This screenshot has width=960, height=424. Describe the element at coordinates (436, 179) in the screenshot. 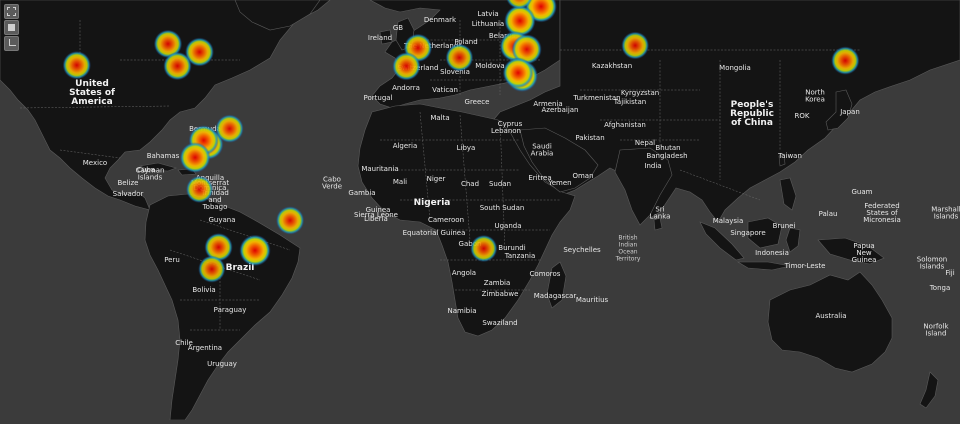

I see `place-label: Niger` at that location.